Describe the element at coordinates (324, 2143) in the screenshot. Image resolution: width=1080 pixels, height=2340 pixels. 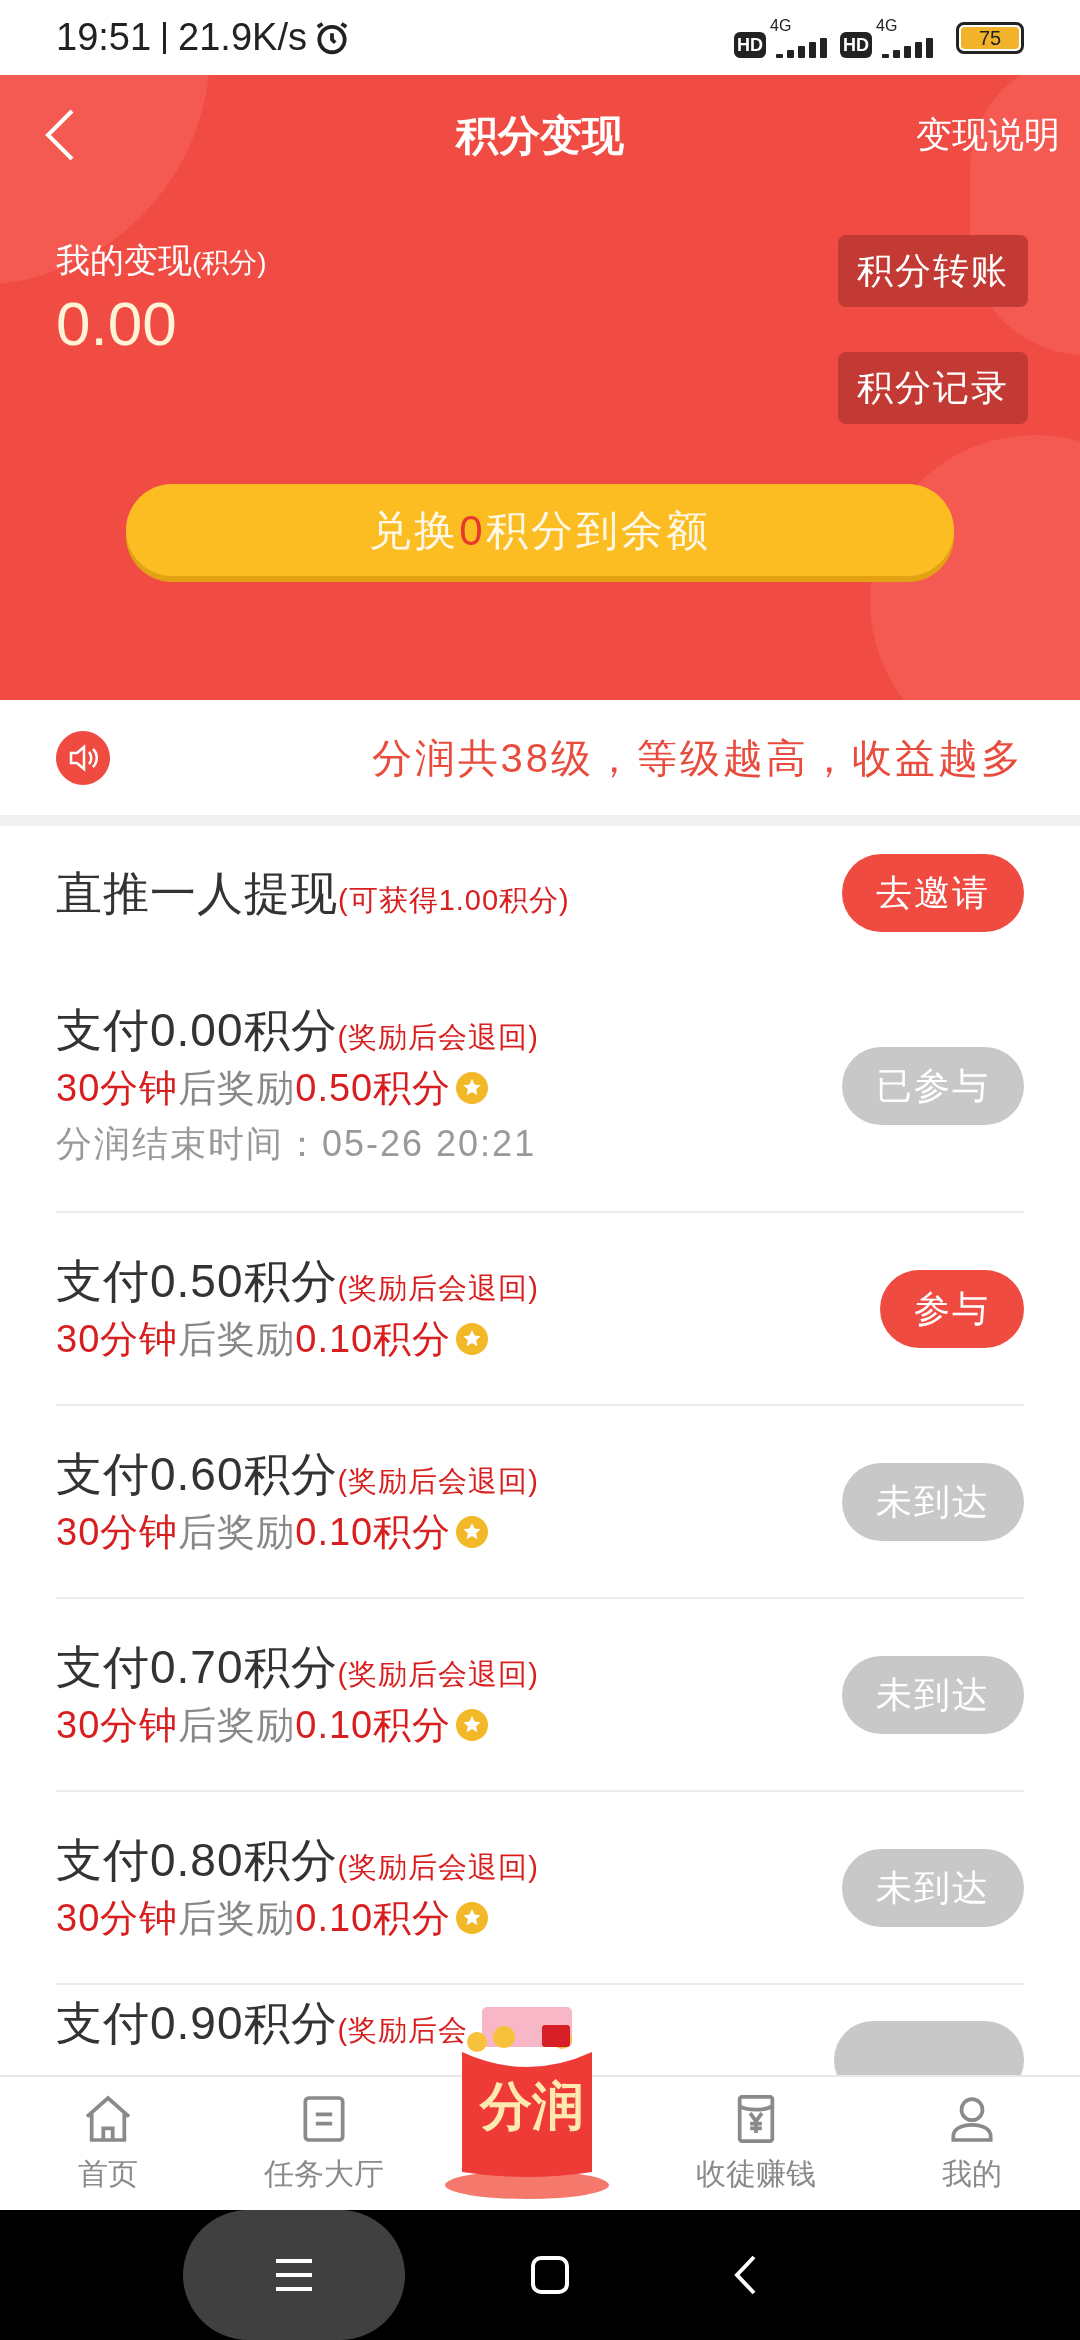
I see `tab-item: 任务大厅` at that location.